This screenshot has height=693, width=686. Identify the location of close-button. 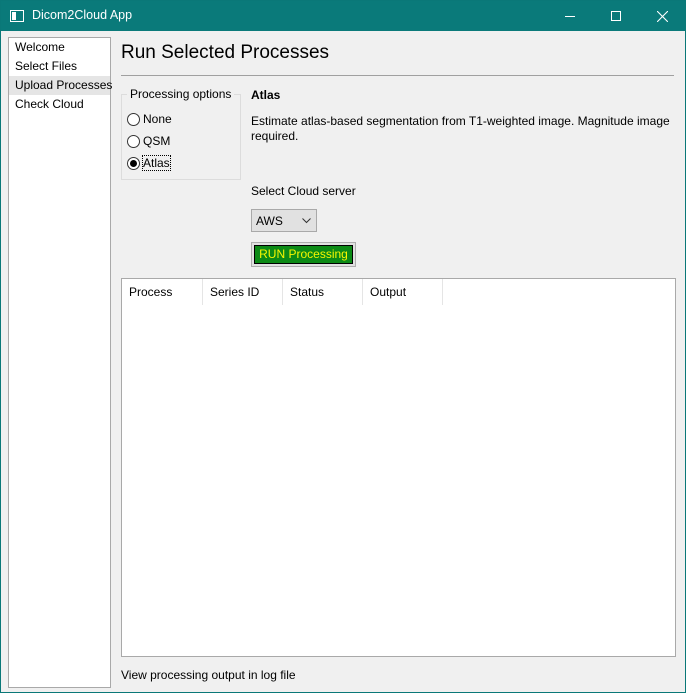
(662, 16).